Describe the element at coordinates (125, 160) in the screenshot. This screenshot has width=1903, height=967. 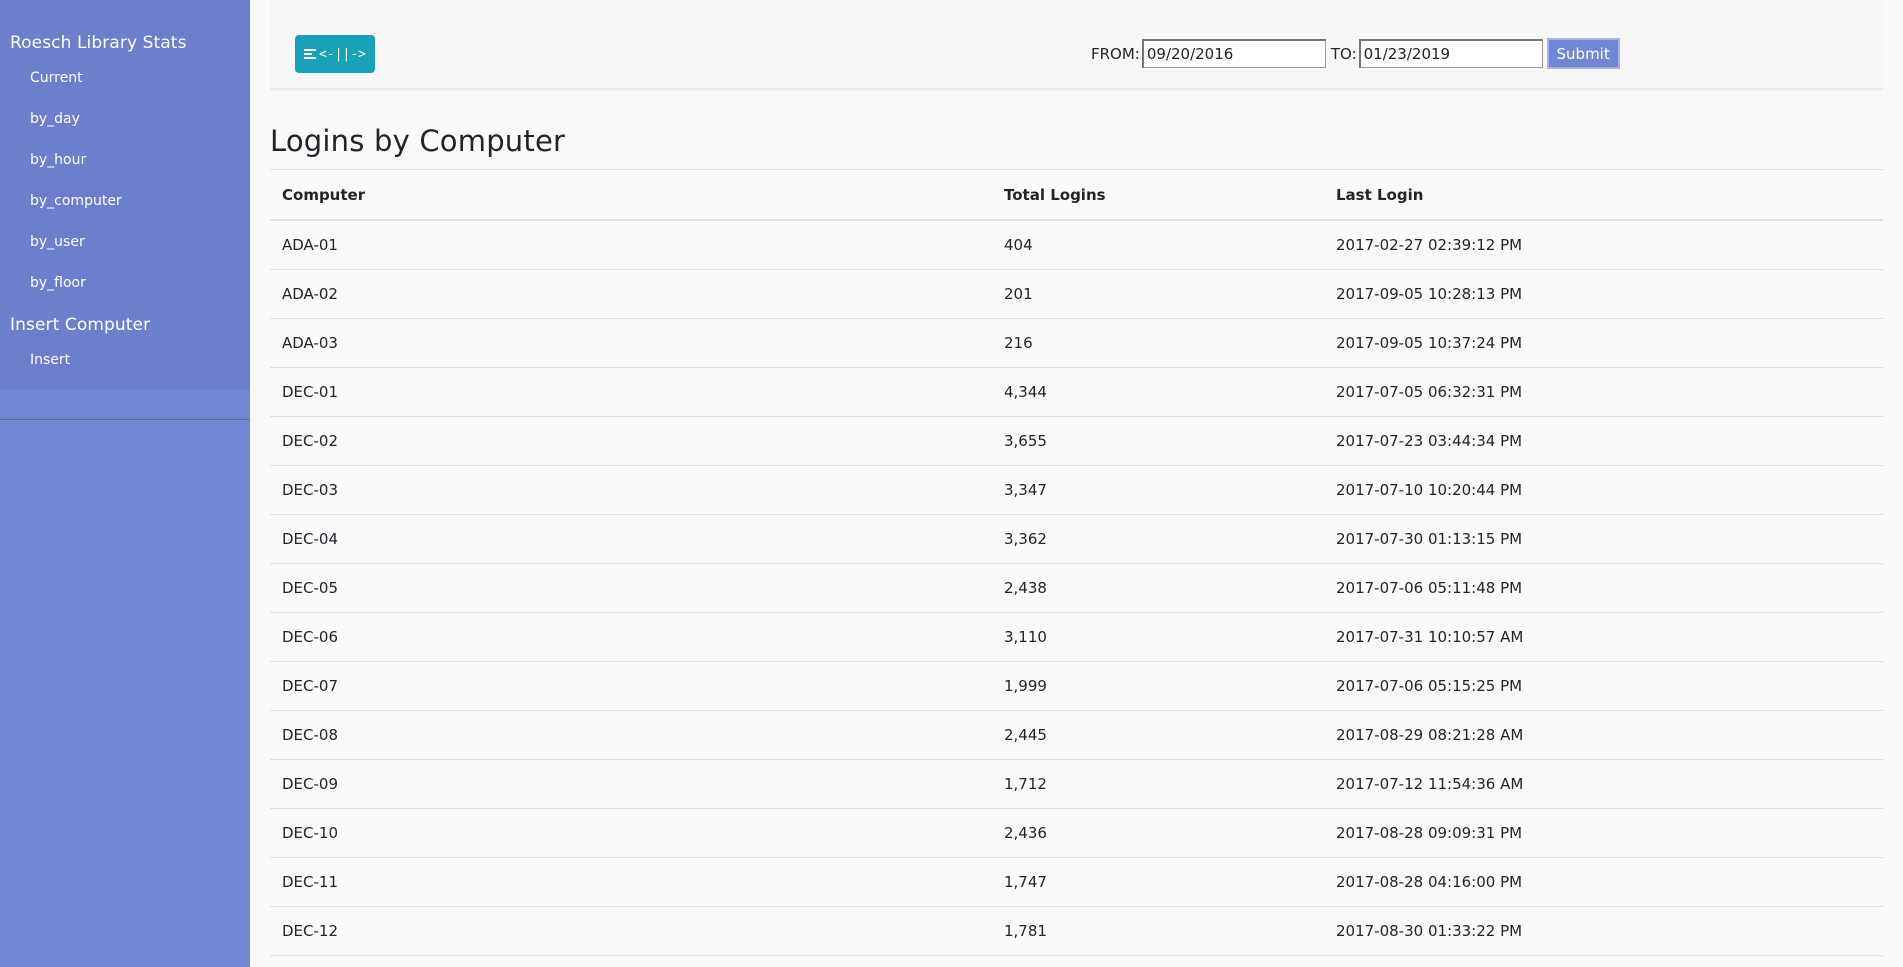
I see `sidebar-item-by-hour: by_hour` at that location.